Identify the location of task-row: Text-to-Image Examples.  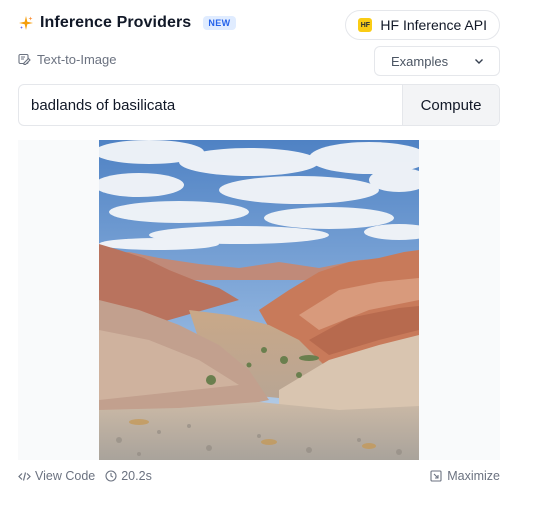
(259, 61).